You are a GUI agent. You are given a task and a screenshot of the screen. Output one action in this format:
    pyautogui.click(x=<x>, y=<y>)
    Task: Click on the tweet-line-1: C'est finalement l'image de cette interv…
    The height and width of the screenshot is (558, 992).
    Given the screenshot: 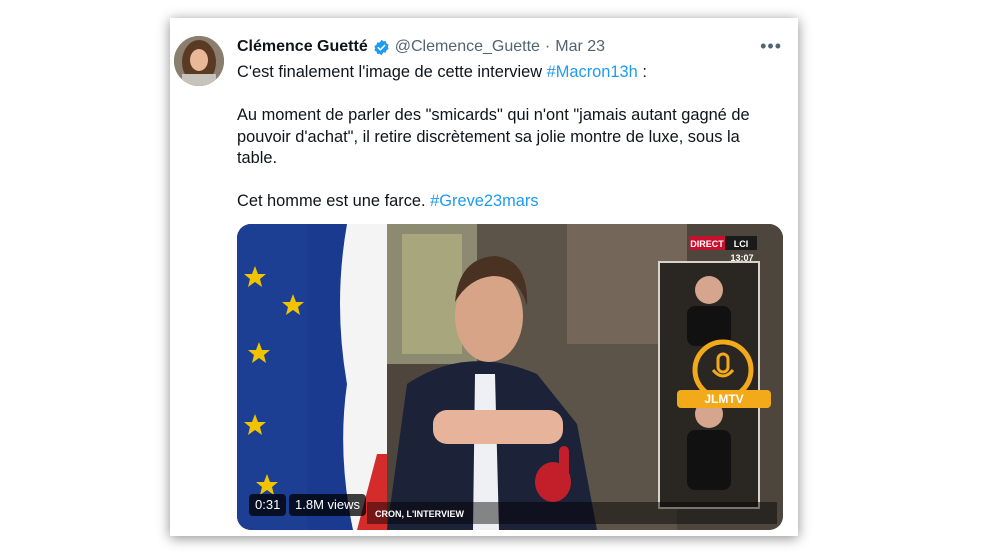 What is the action you would take?
    pyautogui.click(x=507, y=73)
    